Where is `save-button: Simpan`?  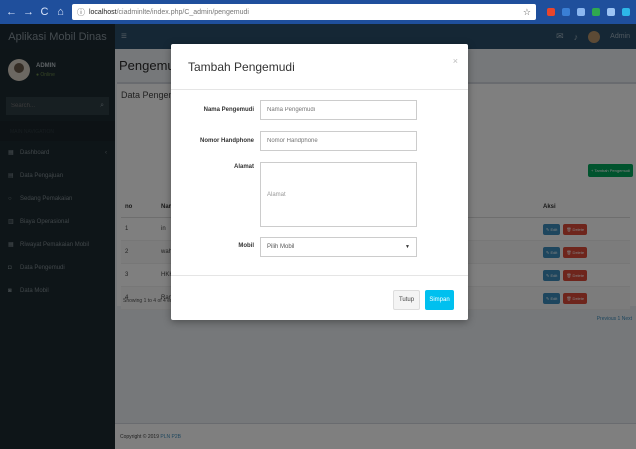 save-button: Simpan is located at coordinates (439, 300).